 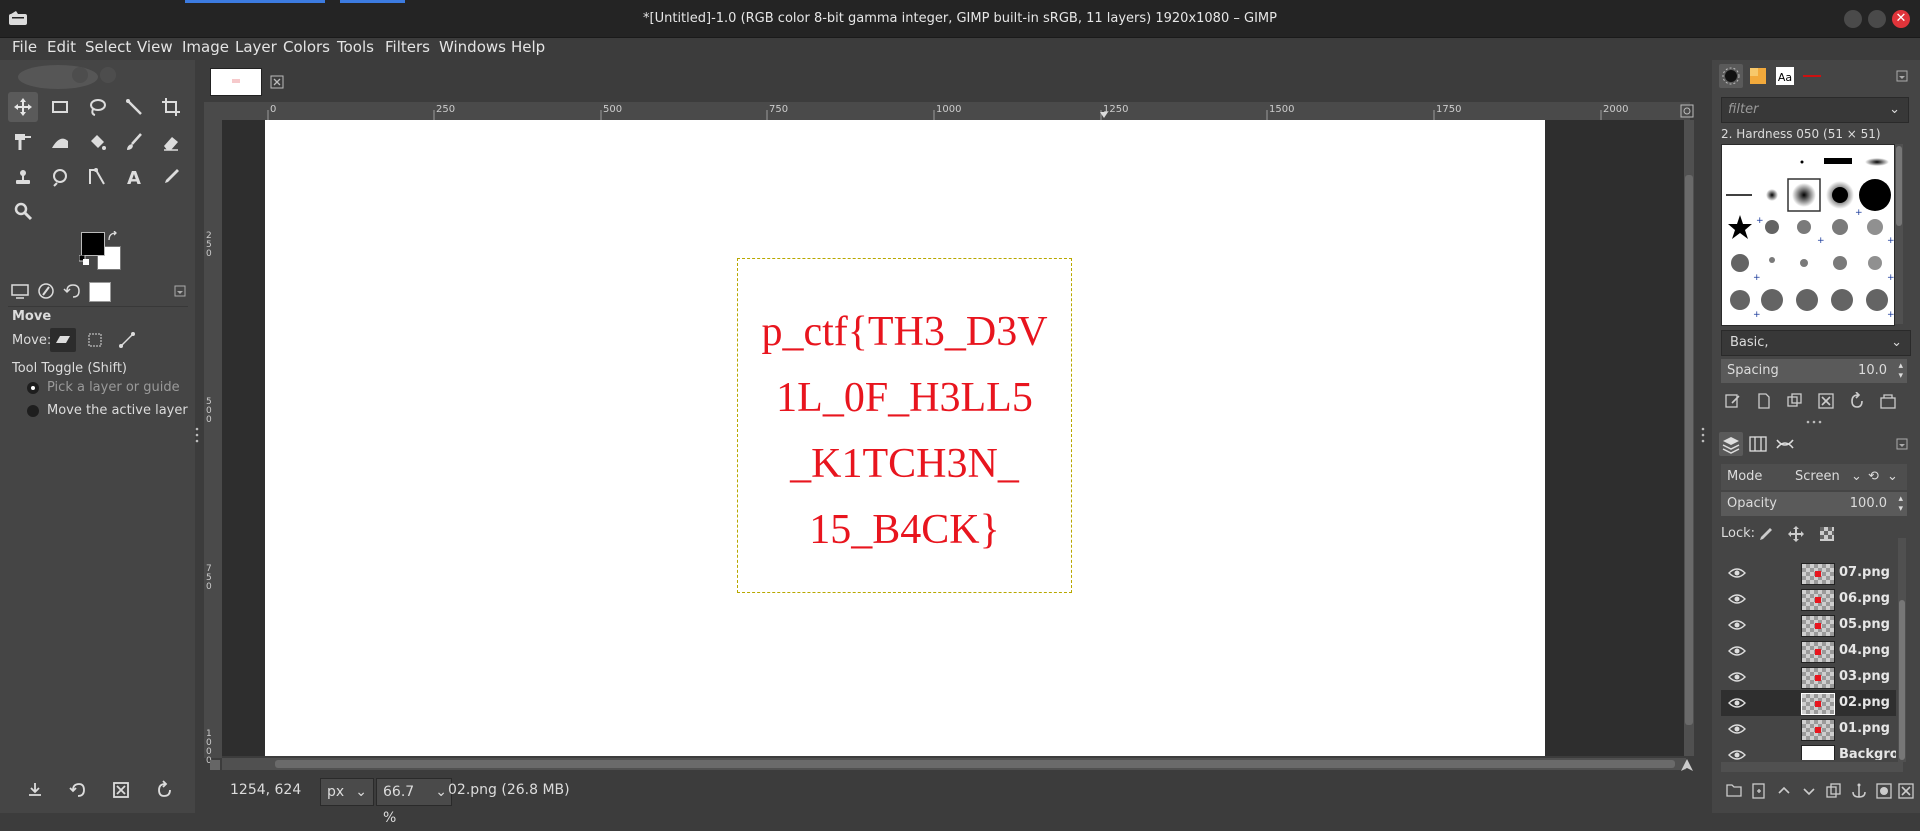 What do you see at coordinates (1853, 19) in the screenshot?
I see `minimize-button` at bounding box center [1853, 19].